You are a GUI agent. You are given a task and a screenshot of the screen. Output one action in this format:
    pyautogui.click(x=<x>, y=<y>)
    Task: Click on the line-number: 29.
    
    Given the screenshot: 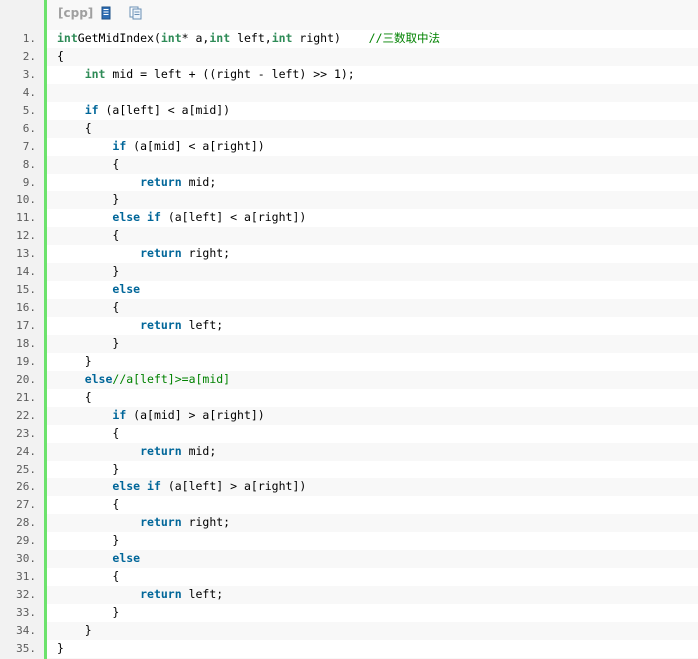 What is the action you would take?
    pyautogui.click(x=26, y=541)
    